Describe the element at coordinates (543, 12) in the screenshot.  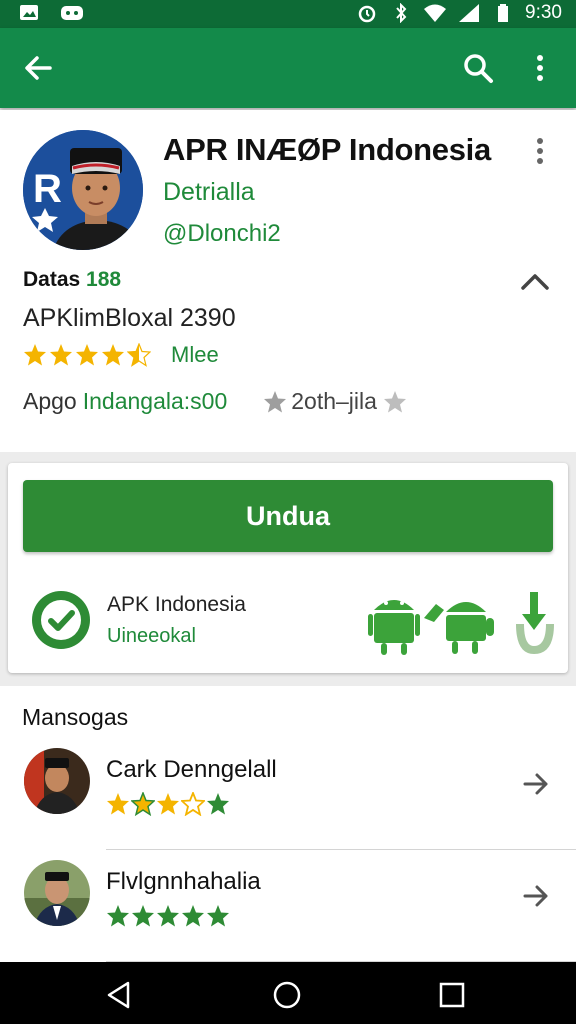
I see `status-time: 9:30` at that location.